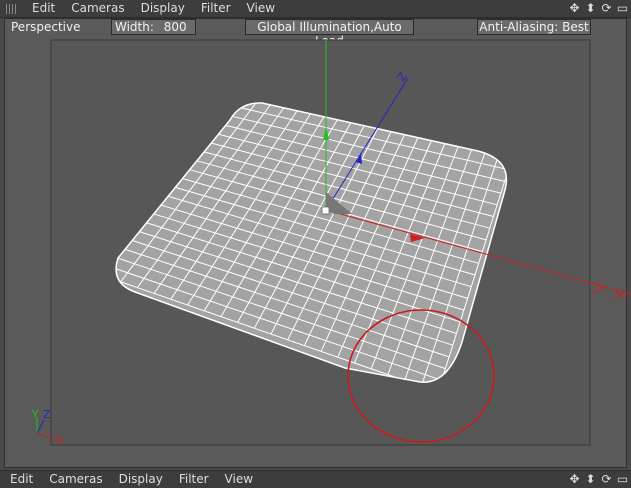 This screenshot has height=488, width=631. I want to click on bottom-nav-icons: ✥ ⬍ ⟳ ▭, so click(599, 479).